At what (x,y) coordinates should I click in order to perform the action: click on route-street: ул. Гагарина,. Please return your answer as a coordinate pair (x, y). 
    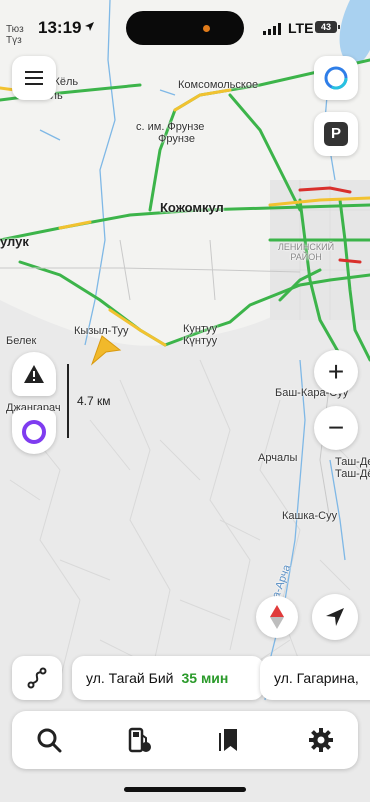
    Looking at the image, I should click on (316, 678).